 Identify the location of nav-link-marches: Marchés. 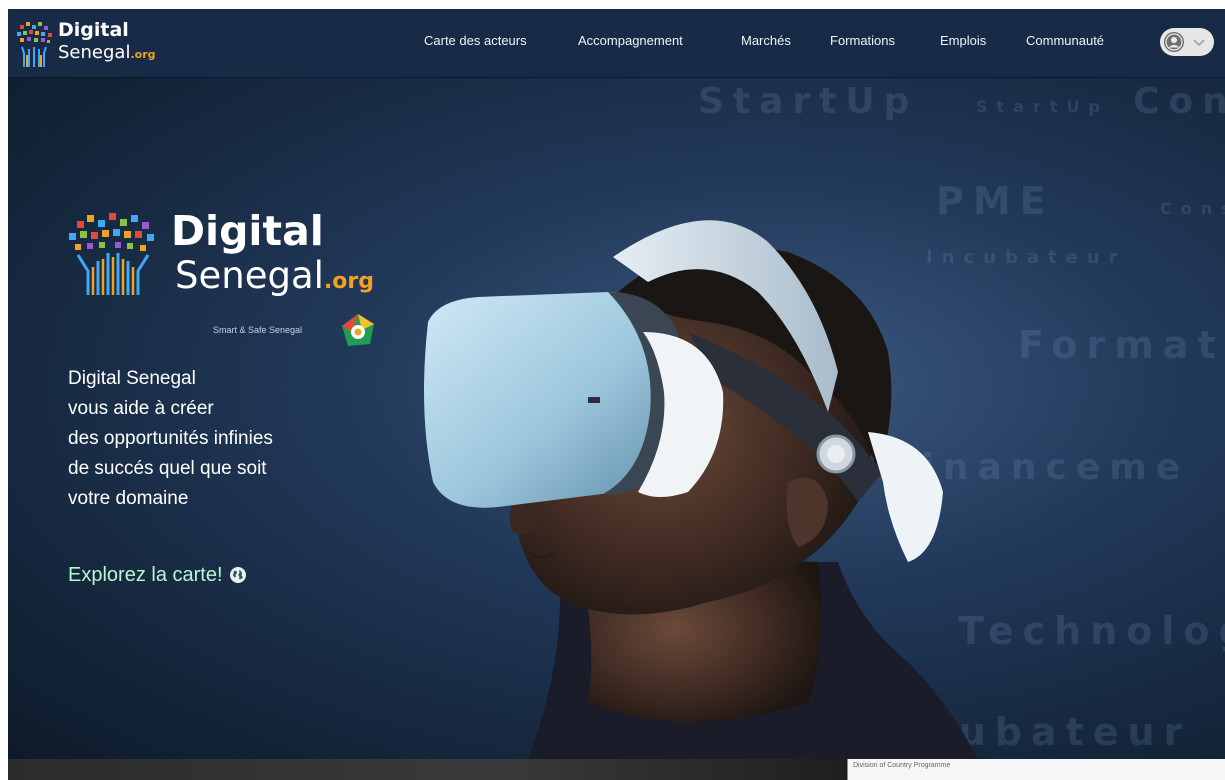
(766, 40).